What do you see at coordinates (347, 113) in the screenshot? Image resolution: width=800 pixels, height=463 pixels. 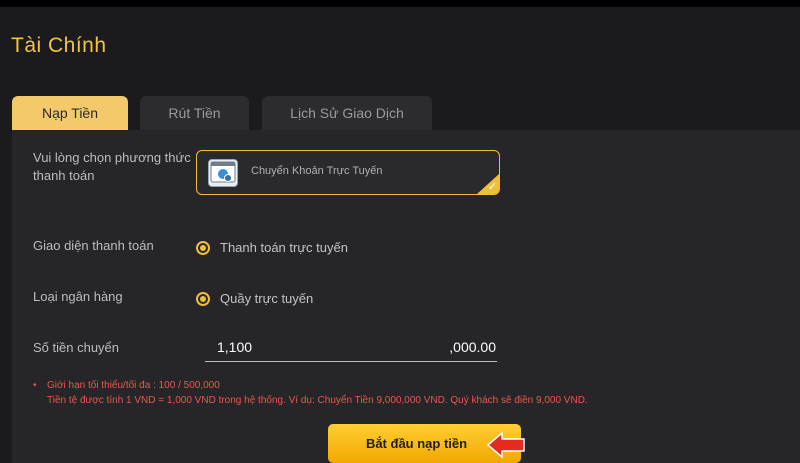 I see `tab-transaction-history: Lịch Sử Giao Dịch` at bounding box center [347, 113].